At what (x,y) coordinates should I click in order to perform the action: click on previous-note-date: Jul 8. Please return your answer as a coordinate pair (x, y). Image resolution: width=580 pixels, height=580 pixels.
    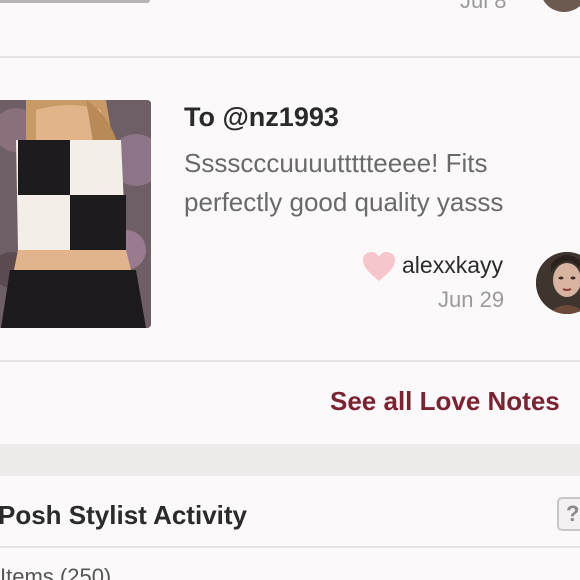
    Looking at the image, I should click on (483, 6).